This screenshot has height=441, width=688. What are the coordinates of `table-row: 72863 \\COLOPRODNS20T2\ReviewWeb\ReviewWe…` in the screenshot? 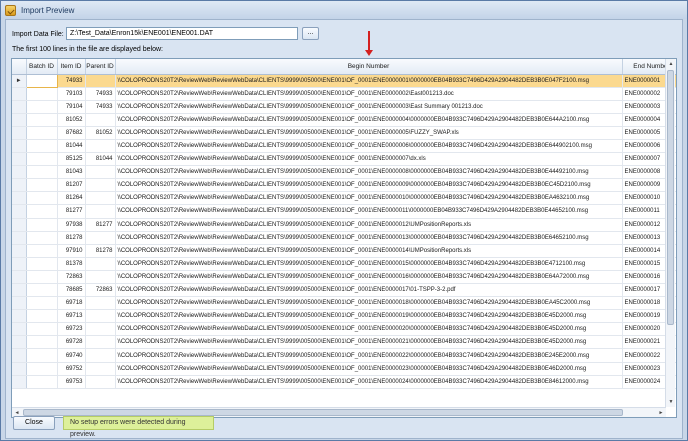 It's located at (344, 277).